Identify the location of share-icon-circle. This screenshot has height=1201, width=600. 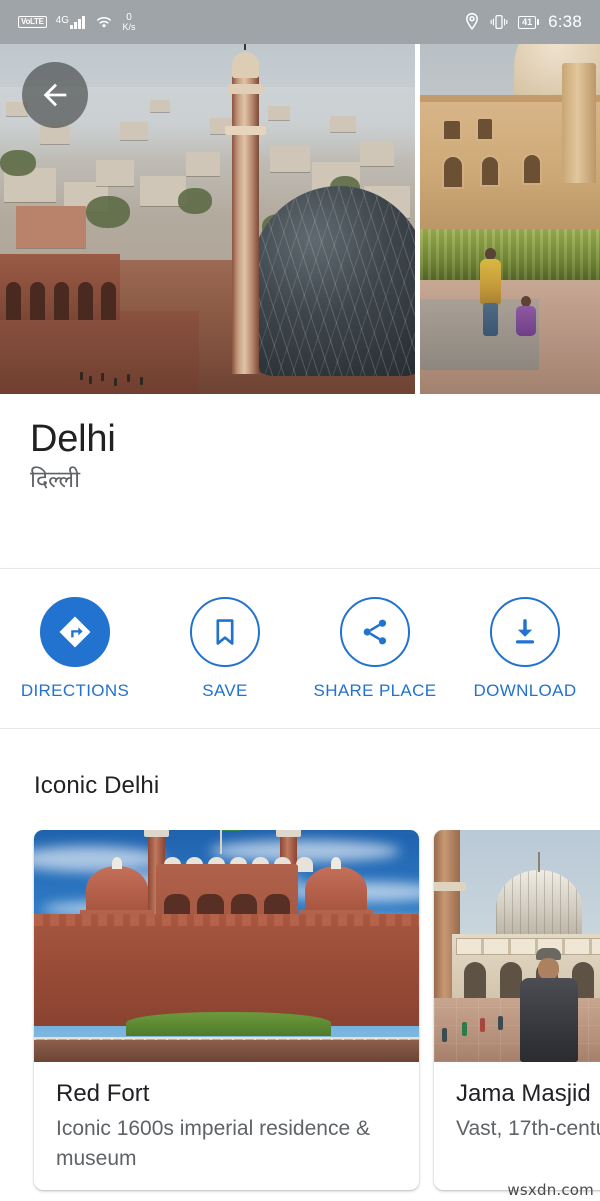
(375, 631).